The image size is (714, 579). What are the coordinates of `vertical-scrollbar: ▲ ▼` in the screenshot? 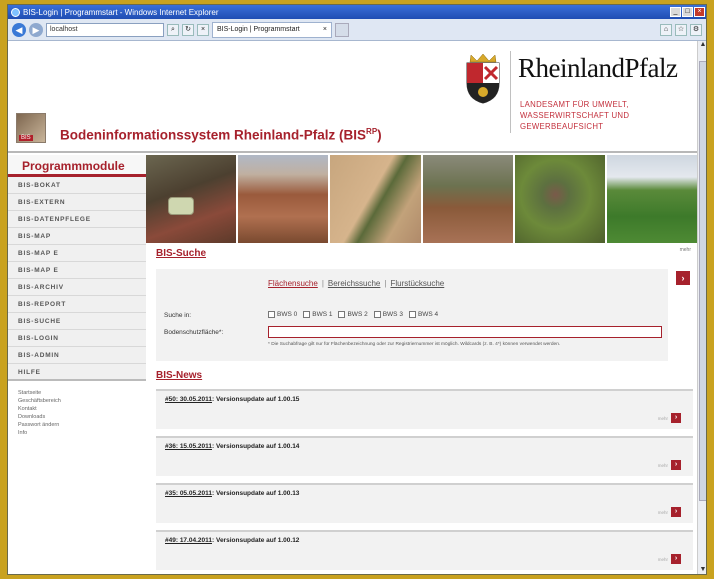 It's located at (701, 307).